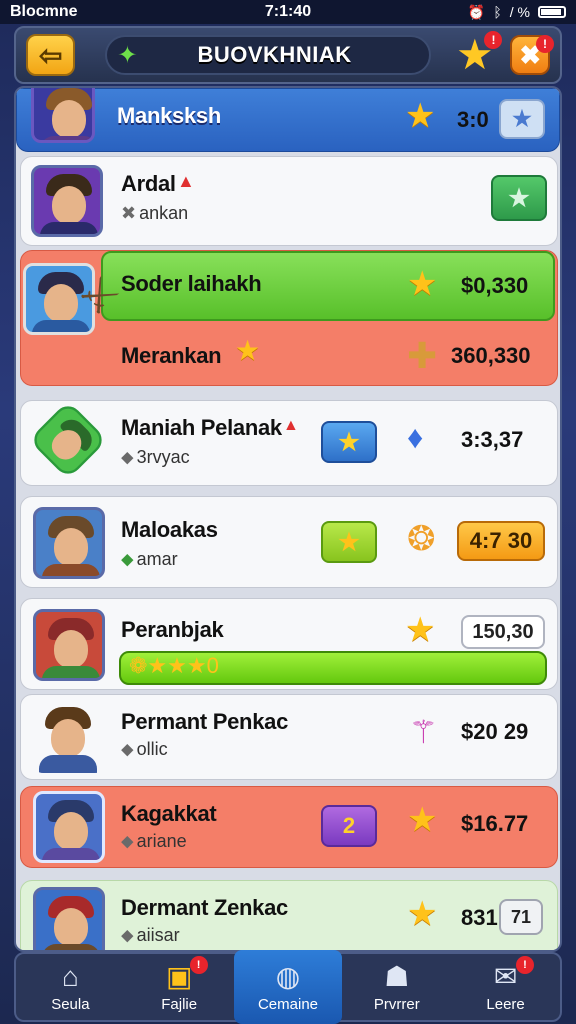 The width and height of the screenshot is (576, 1024). Describe the element at coordinates (552, 12) in the screenshot. I see `battery-icon` at that location.